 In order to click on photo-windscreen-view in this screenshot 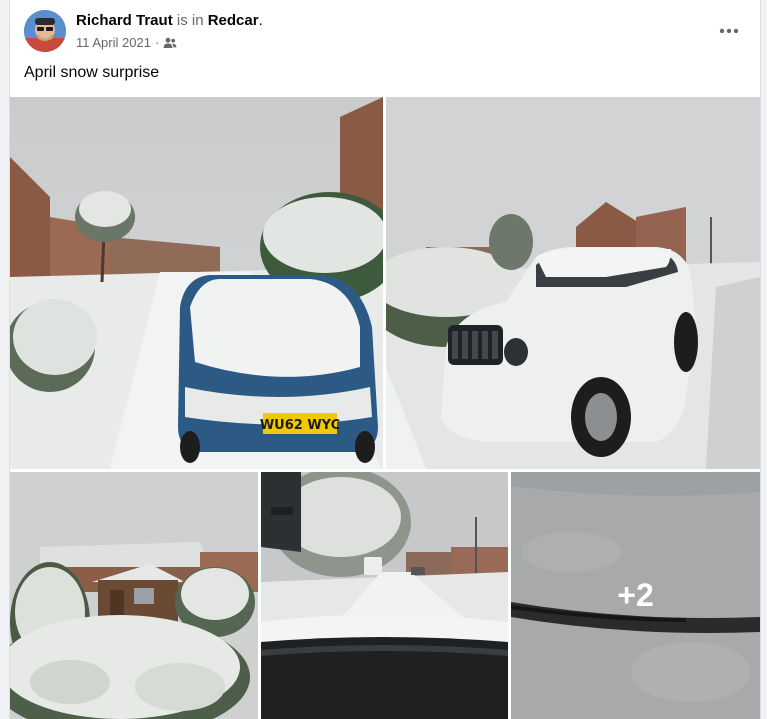, I will do `click(384, 595)`.